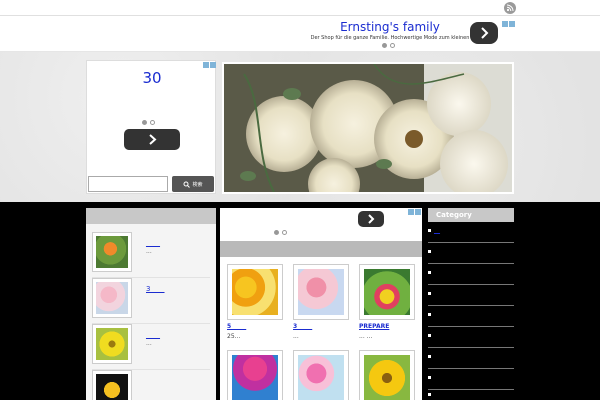  What do you see at coordinates (510, 8) in the screenshot?
I see `rss-icon` at bounding box center [510, 8].